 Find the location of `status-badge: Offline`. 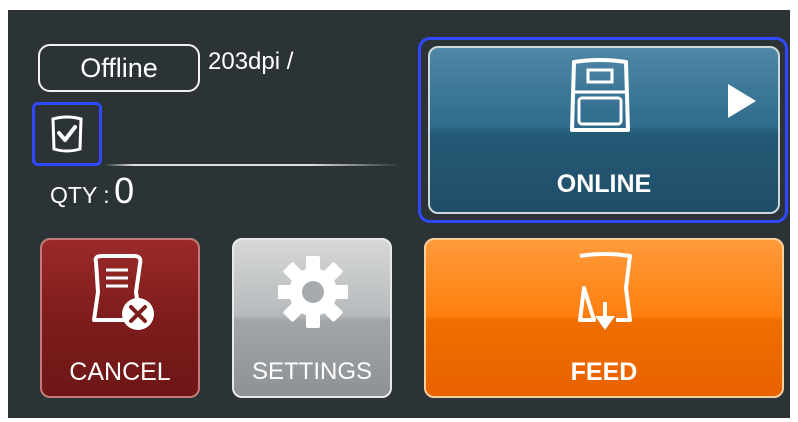

status-badge: Offline is located at coordinates (119, 68).